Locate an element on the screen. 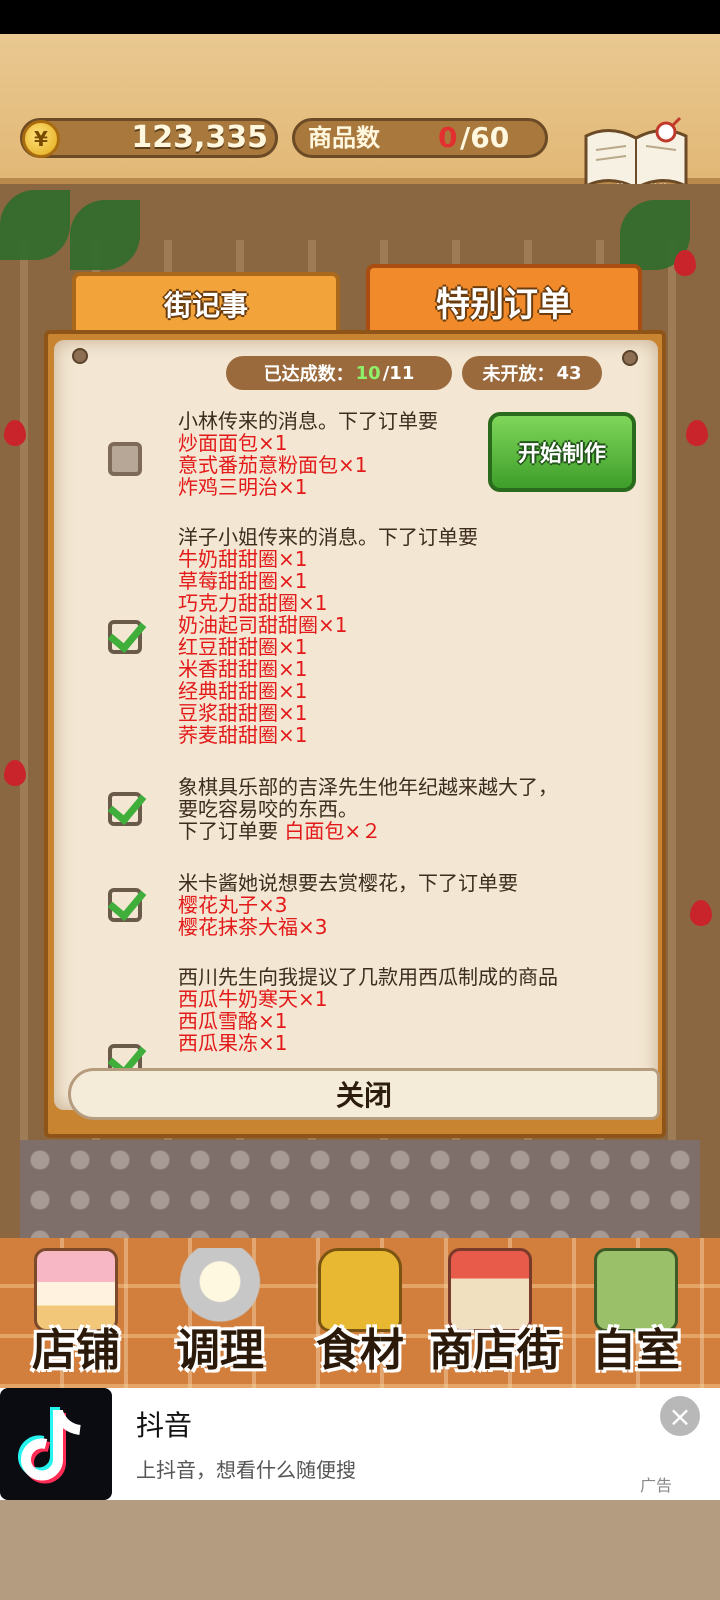 The image size is (720, 1600). order-item-line: 西瓜牛奶寒天×1 is located at coordinates (253, 999).